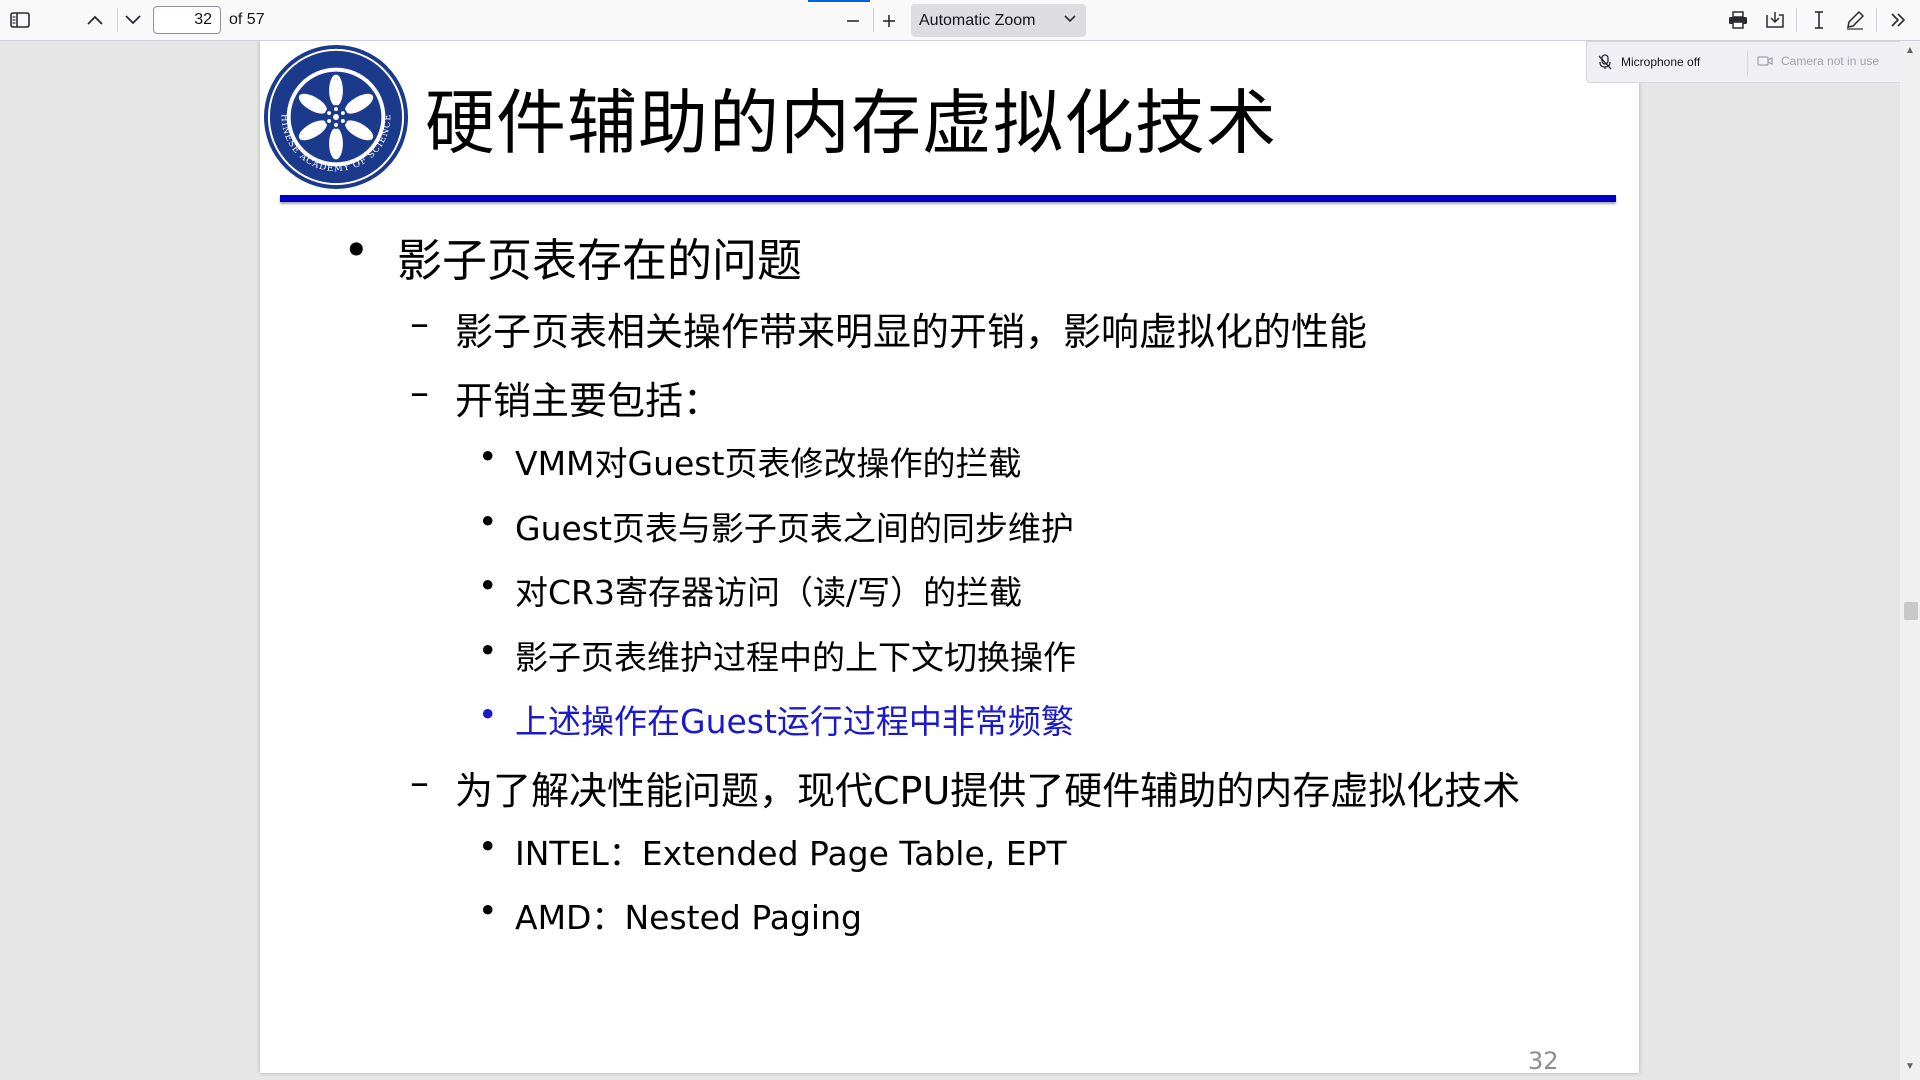 The width and height of the screenshot is (1920, 1080). I want to click on bullet-item: – 为了解决性能问题，现代CPU提供了硬件辅助的内存虚拟化技术, so click(965, 786).